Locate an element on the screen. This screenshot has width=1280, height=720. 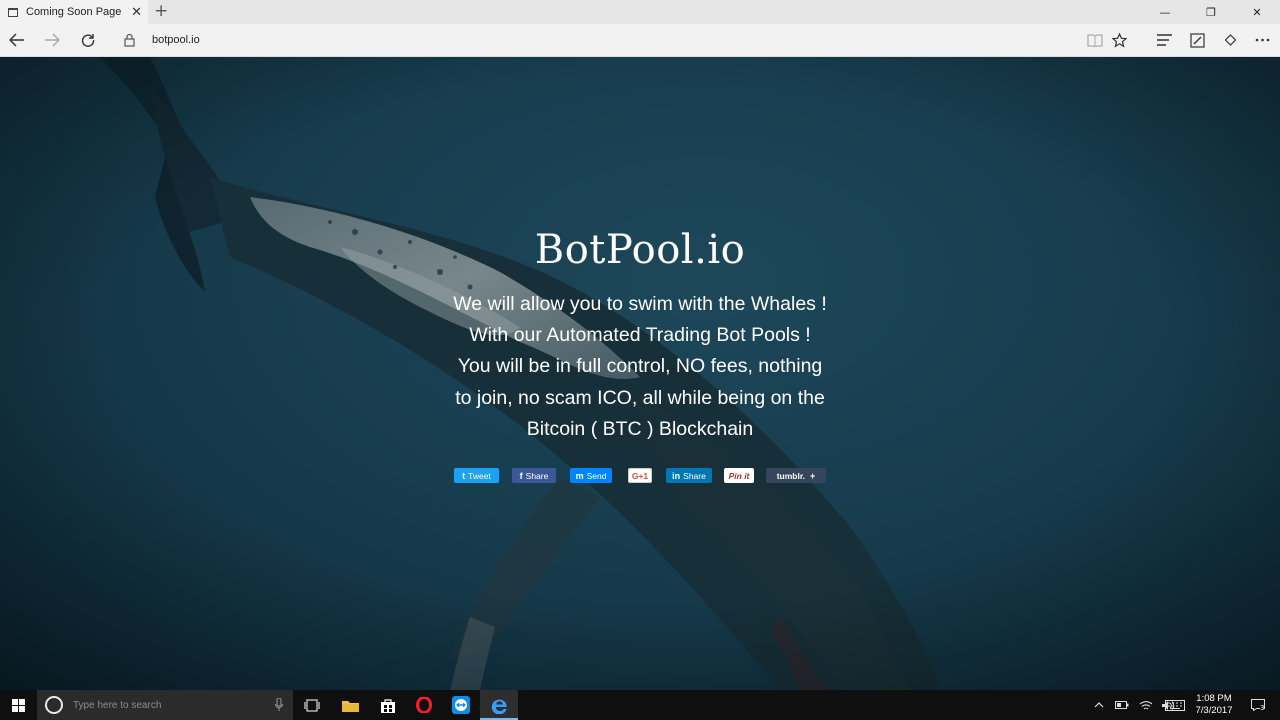
action-center-button: 3 is located at coordinates (1258, 705).